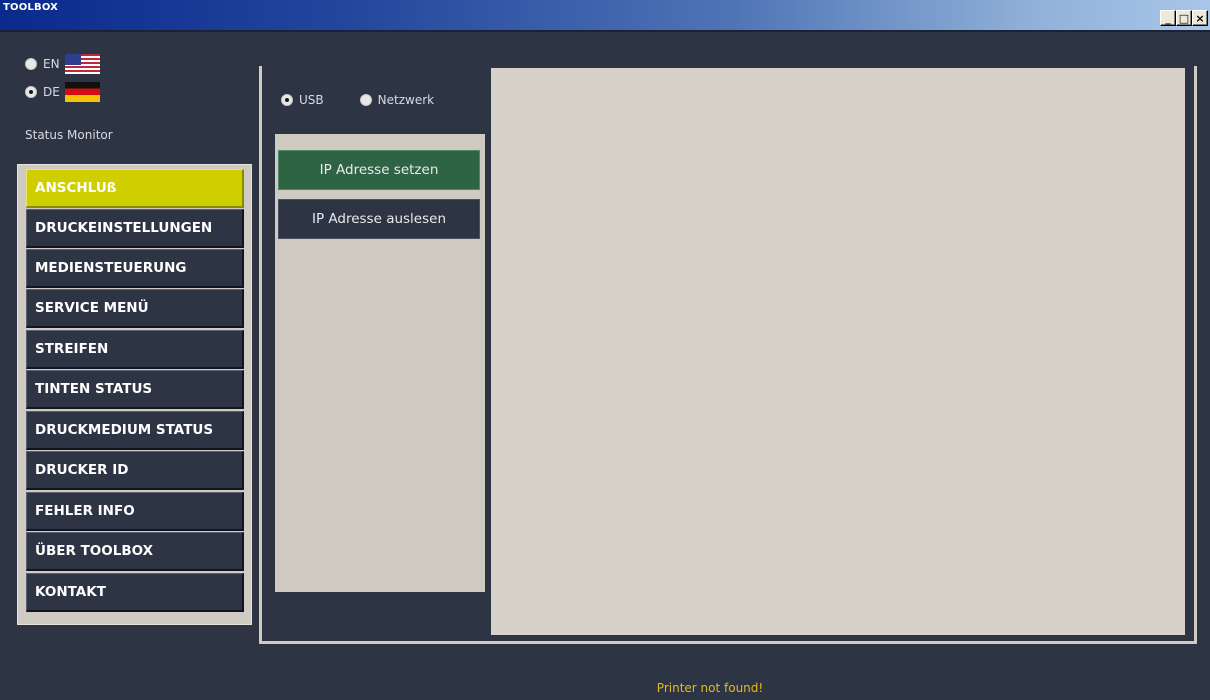 Image resolution: width=1210 pixels, height=700 pixels. What do you see at coordinates (31, 92) in the screenshot?
I see `radio-de` at bounding box center [31, 92].